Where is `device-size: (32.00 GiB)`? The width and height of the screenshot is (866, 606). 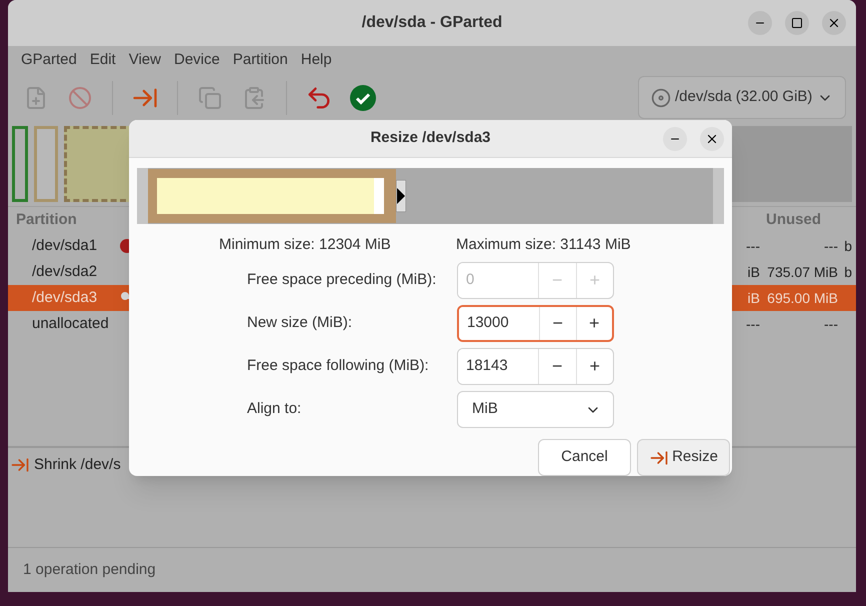
device-size: (32.00 GiB) is located at coordinates (774, 97).